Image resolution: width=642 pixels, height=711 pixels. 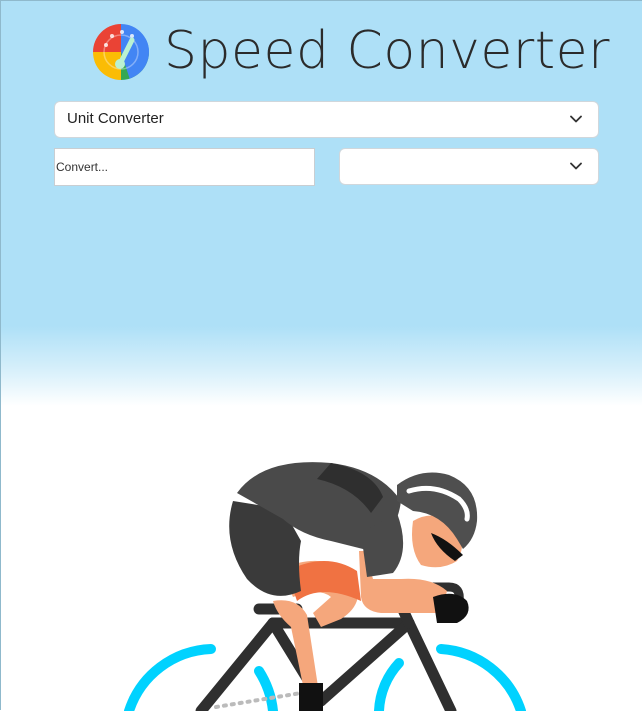 I want to click on converter-mode-select: Unit Converter, so click(x=326, y=119).